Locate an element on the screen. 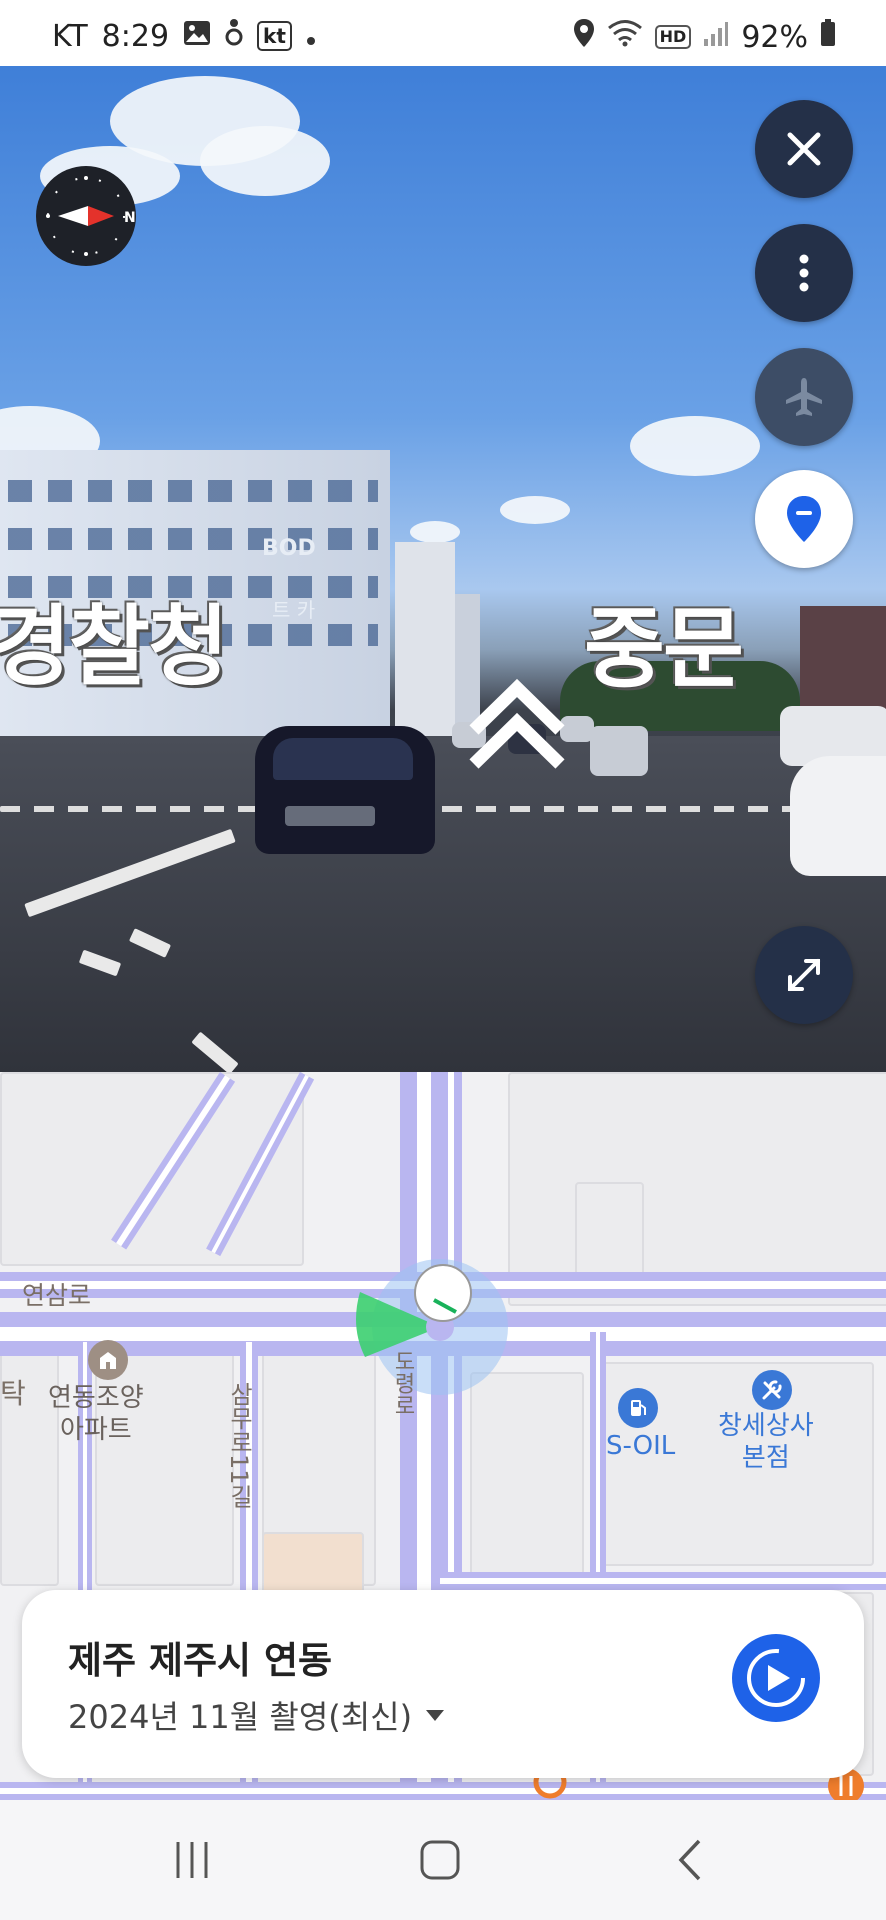  recent-apps-icon is located at coordinates (192, 1860).